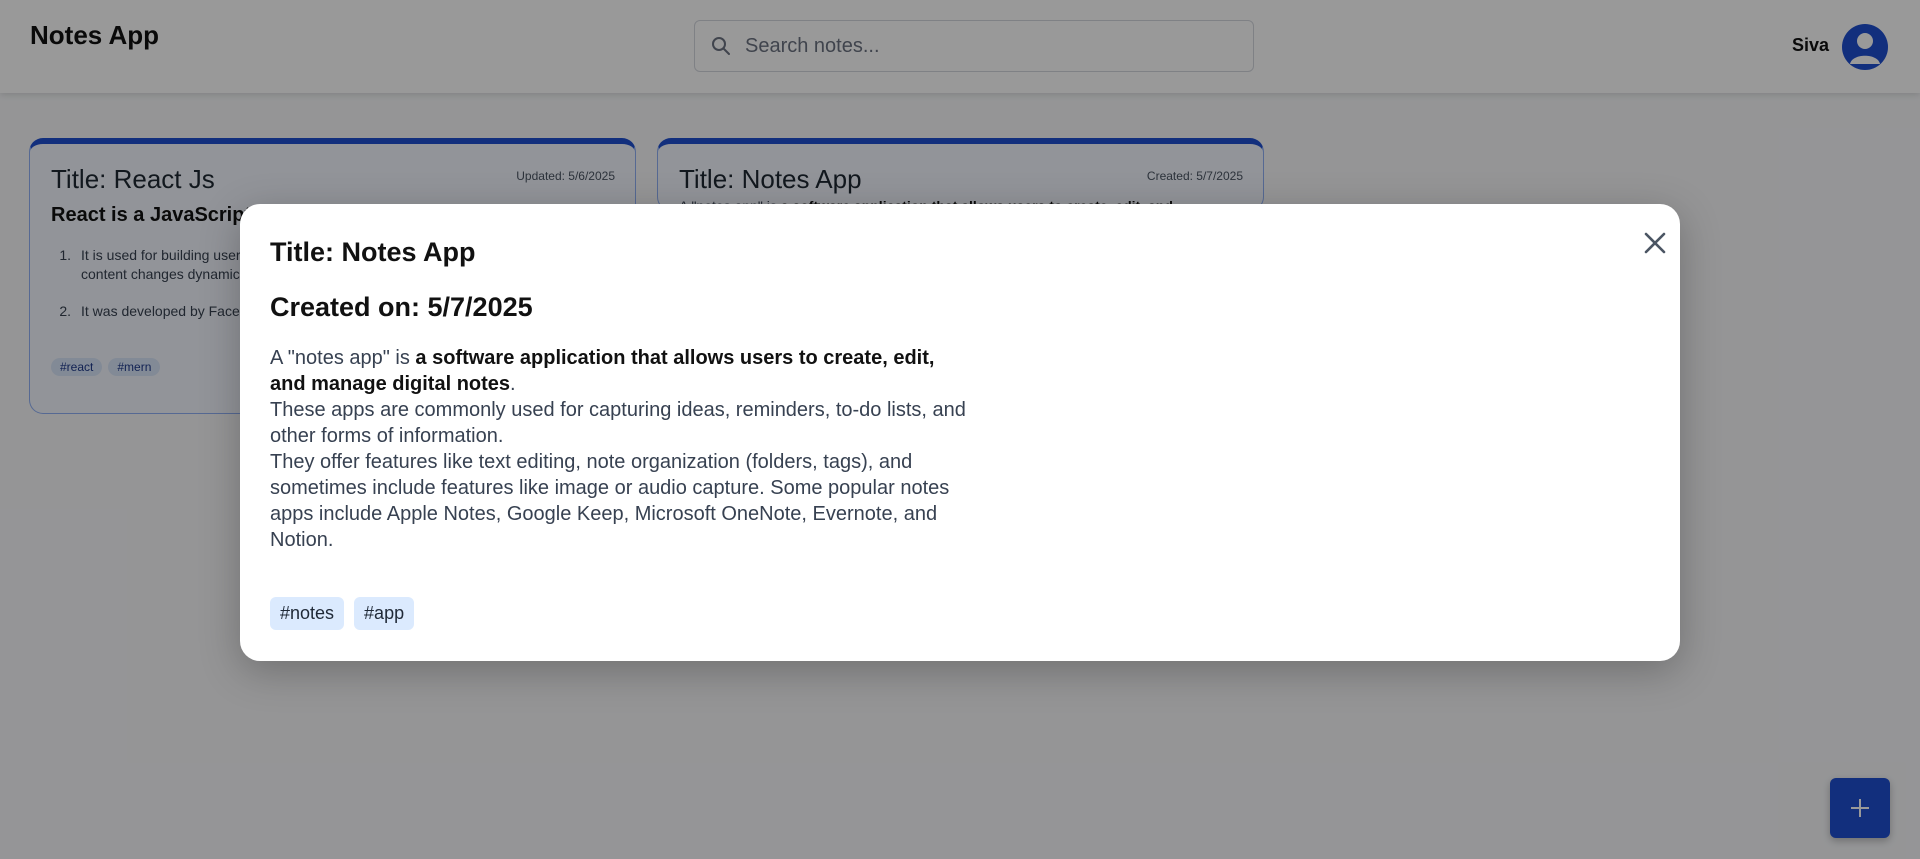  What do you see at coordinates (401, 307) in the screenshot?
I see `modal-created-date: Created on: 5/7/2025` at bounding box center [401, 307].